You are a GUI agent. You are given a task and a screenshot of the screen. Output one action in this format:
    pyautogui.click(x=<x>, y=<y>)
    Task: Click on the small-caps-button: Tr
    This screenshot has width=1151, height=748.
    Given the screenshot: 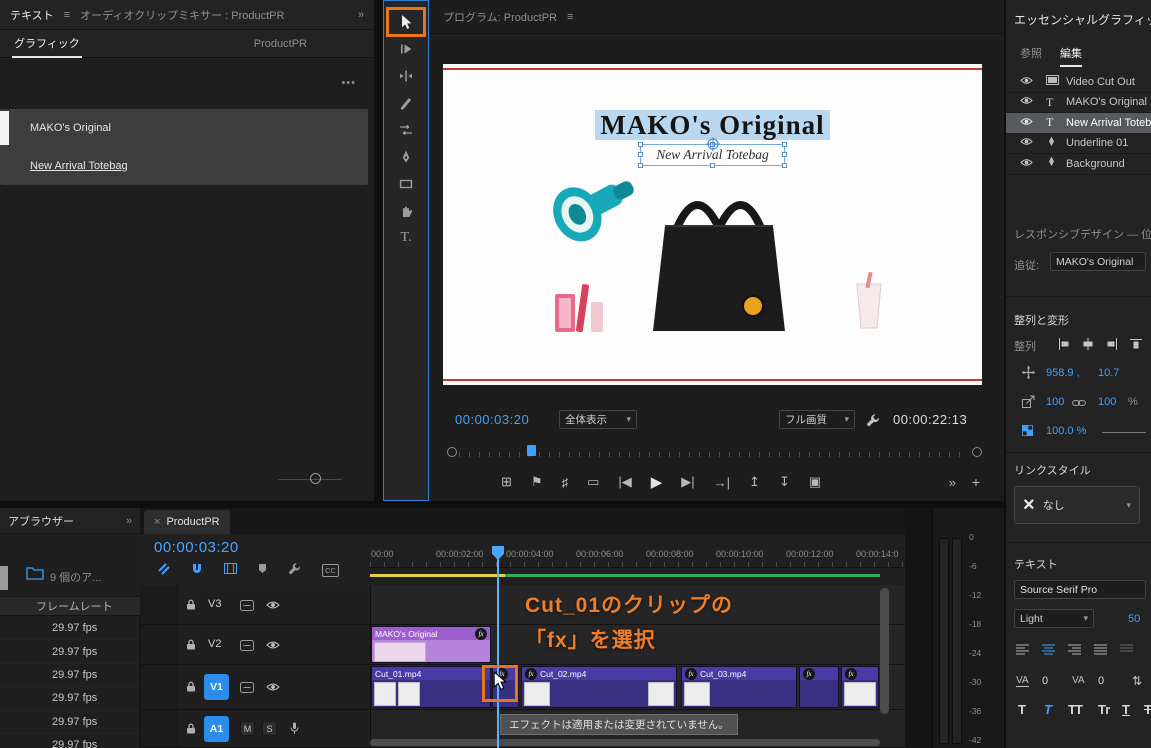 What is the action you would take?
    pyautogui.click(x=1104, y=709)
    